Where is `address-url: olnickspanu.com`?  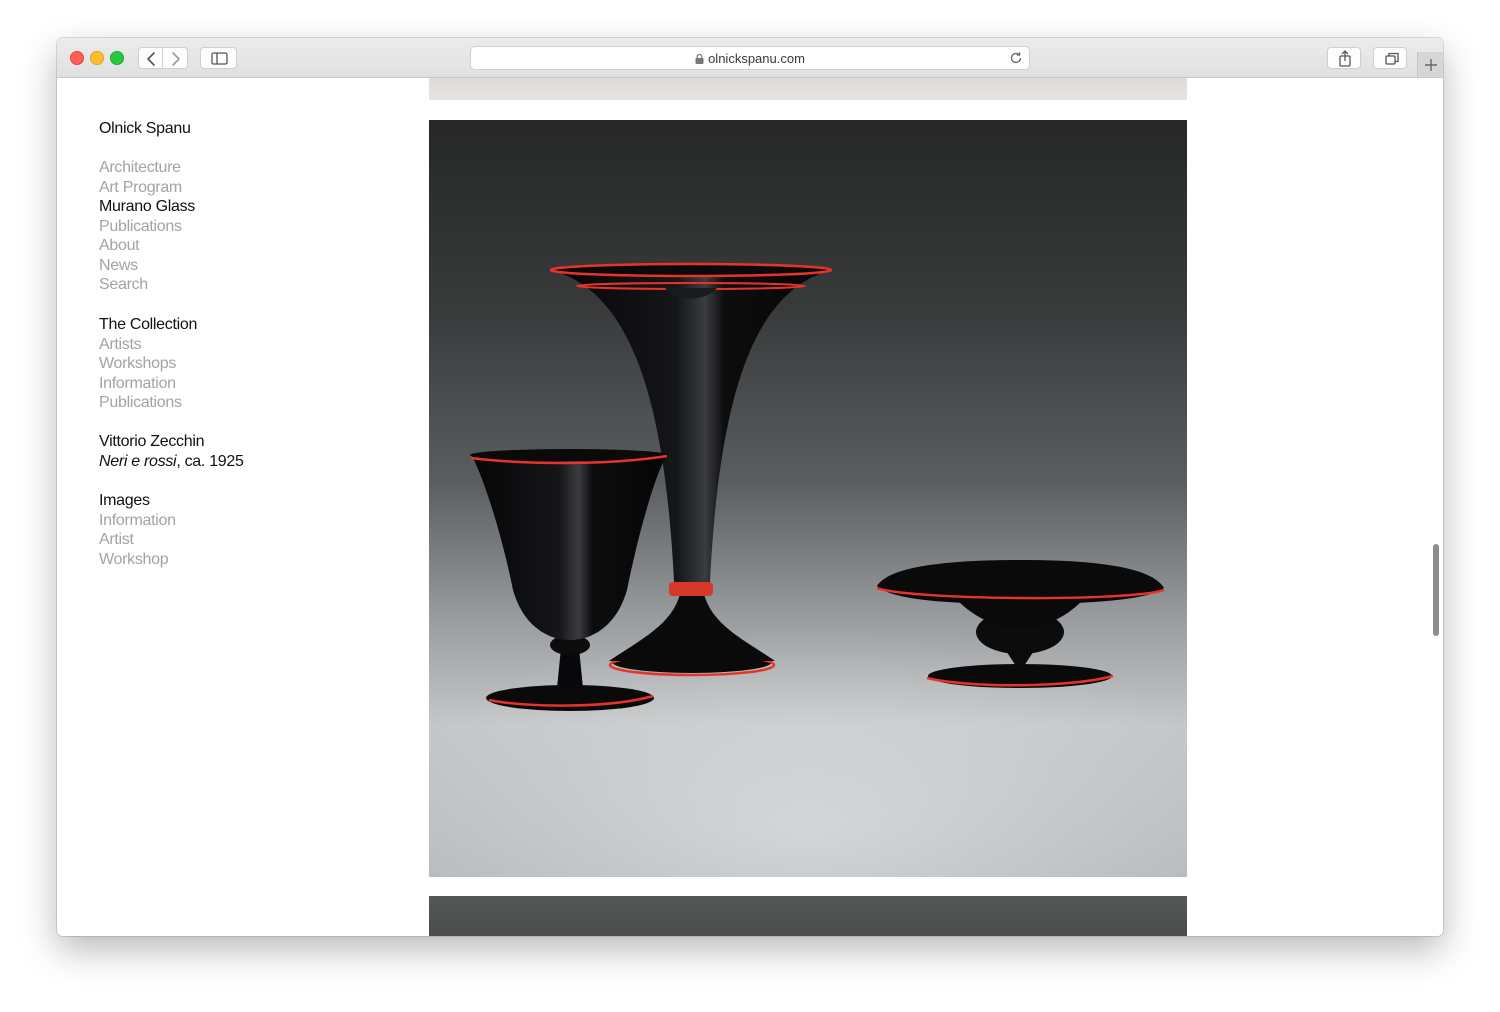 address-url: olnickspanu.com is located at coordinates (750, 58).